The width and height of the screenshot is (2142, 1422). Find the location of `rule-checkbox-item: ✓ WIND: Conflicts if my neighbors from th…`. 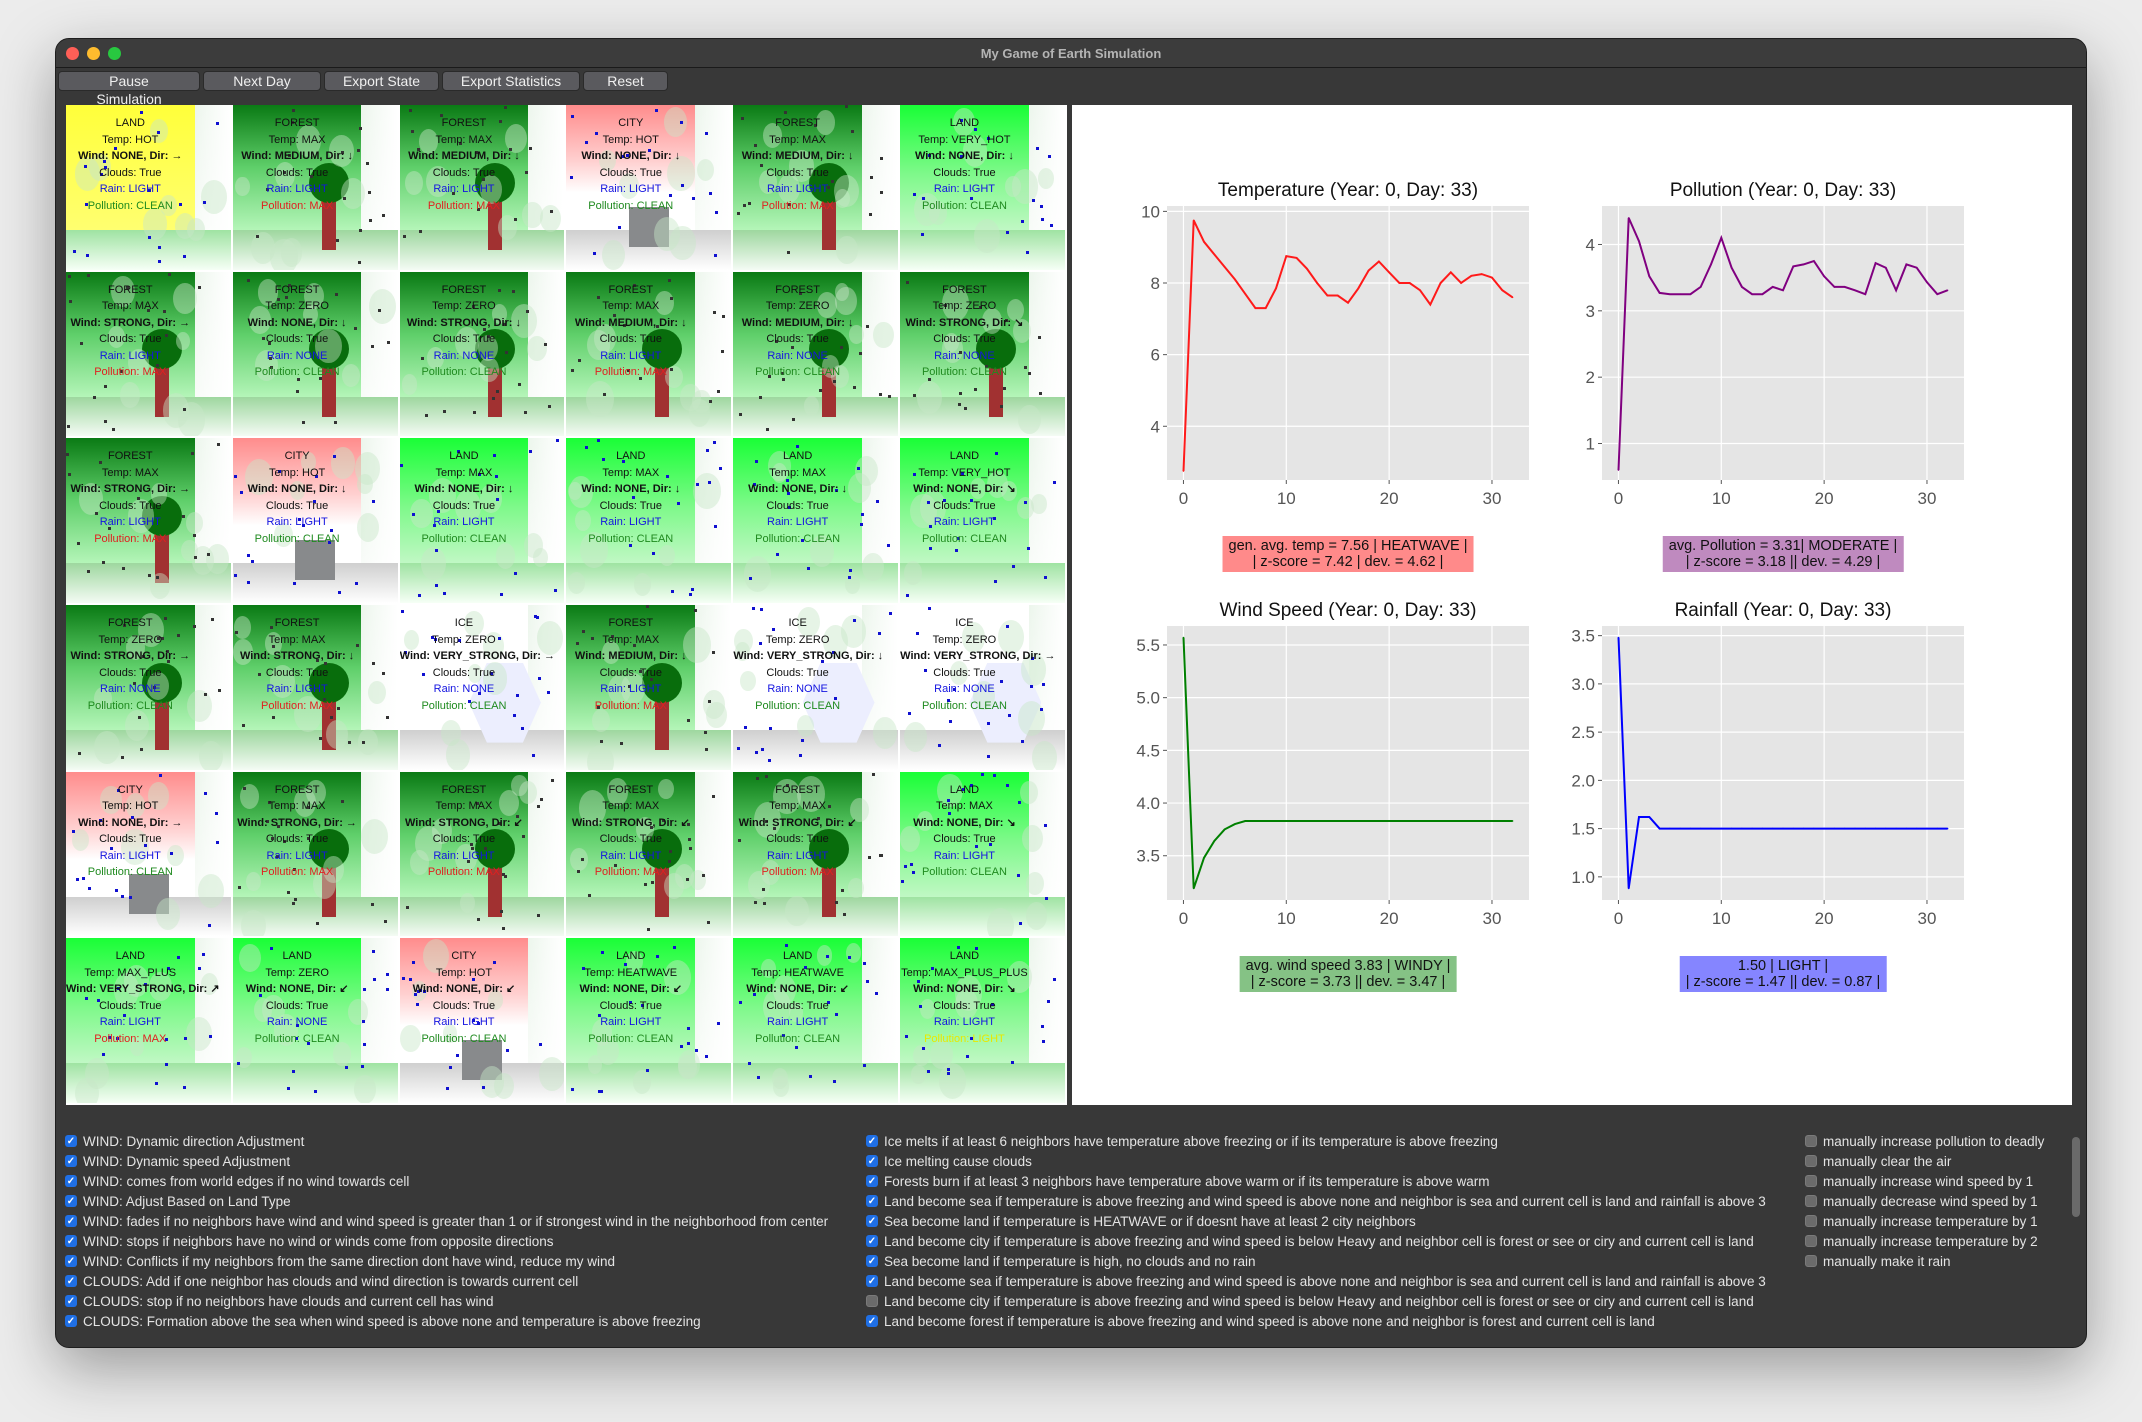

rule-checkbox-item: ✓ WIND: Conflicts if my neighbors from th… is located at coordinates (446, 1261).